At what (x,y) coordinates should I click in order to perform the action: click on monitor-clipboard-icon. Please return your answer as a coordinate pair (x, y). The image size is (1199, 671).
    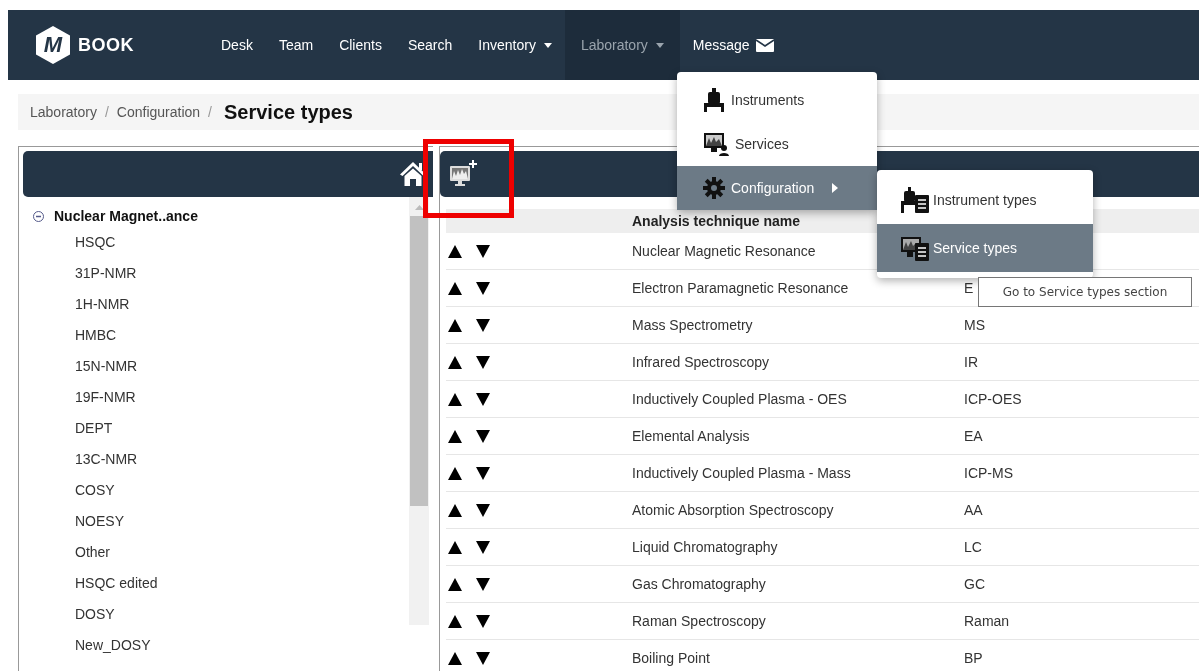
    Looking at the image, I should click on (916, 248).